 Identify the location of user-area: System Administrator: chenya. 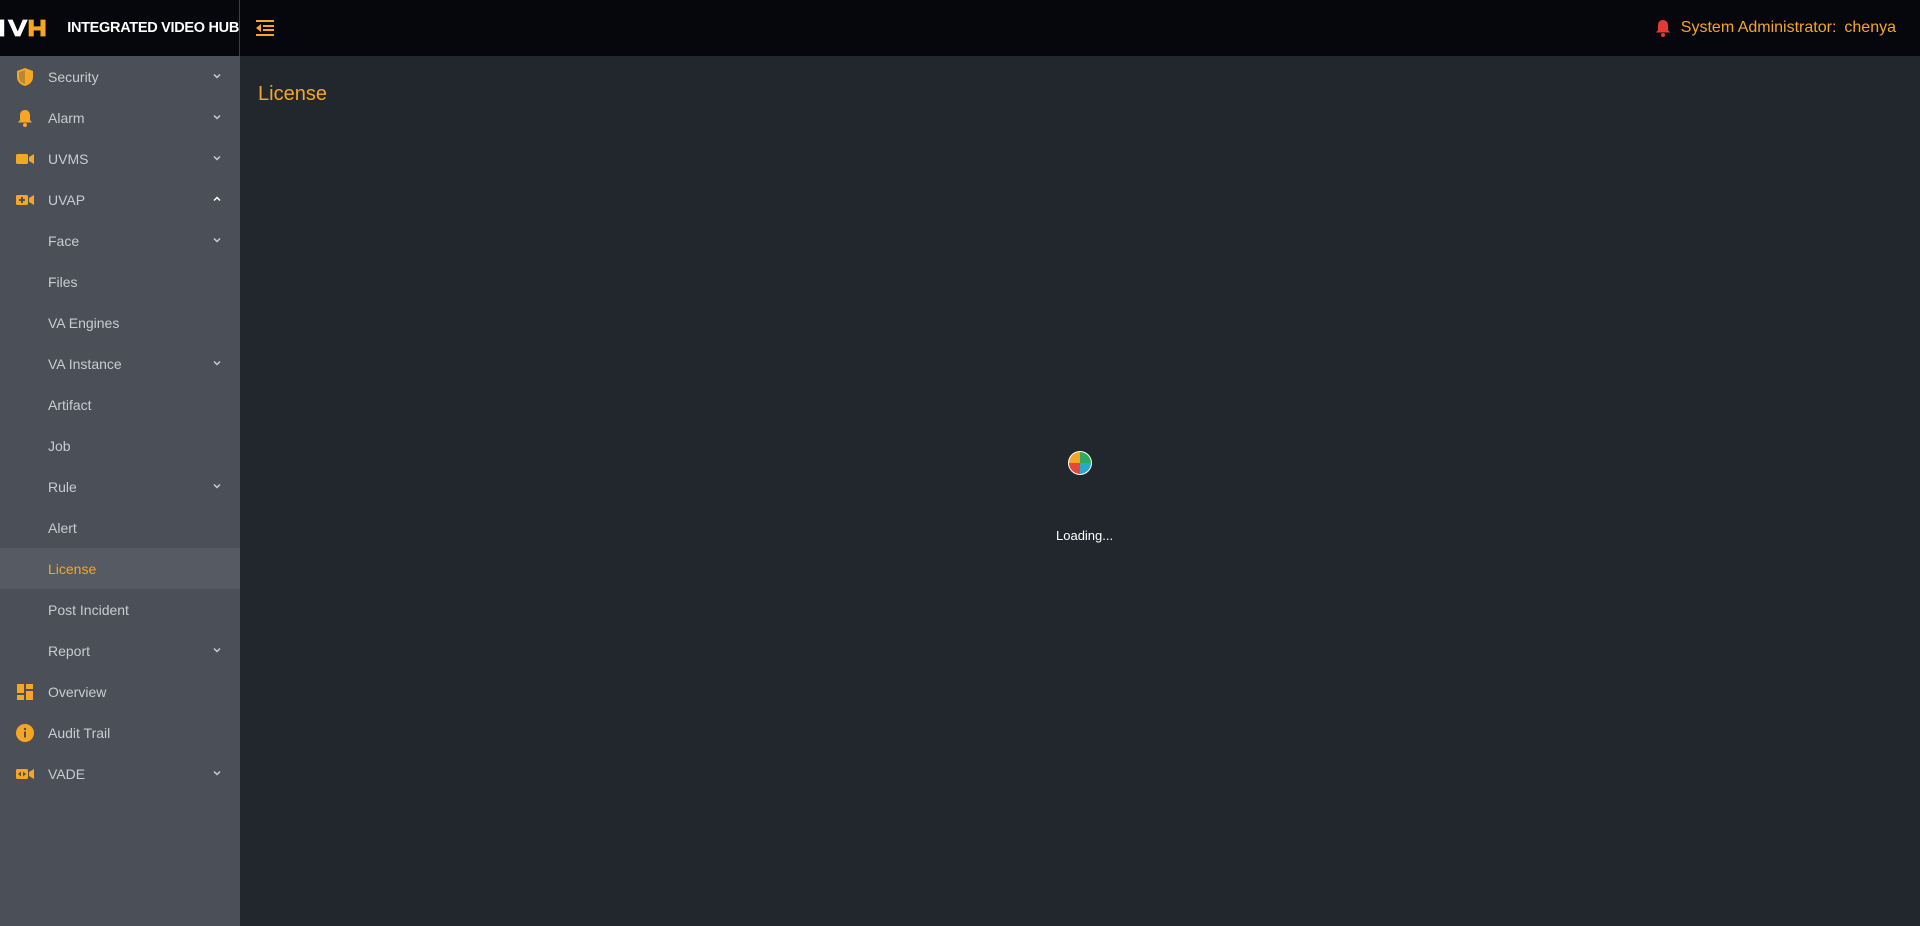
(1774, 28).